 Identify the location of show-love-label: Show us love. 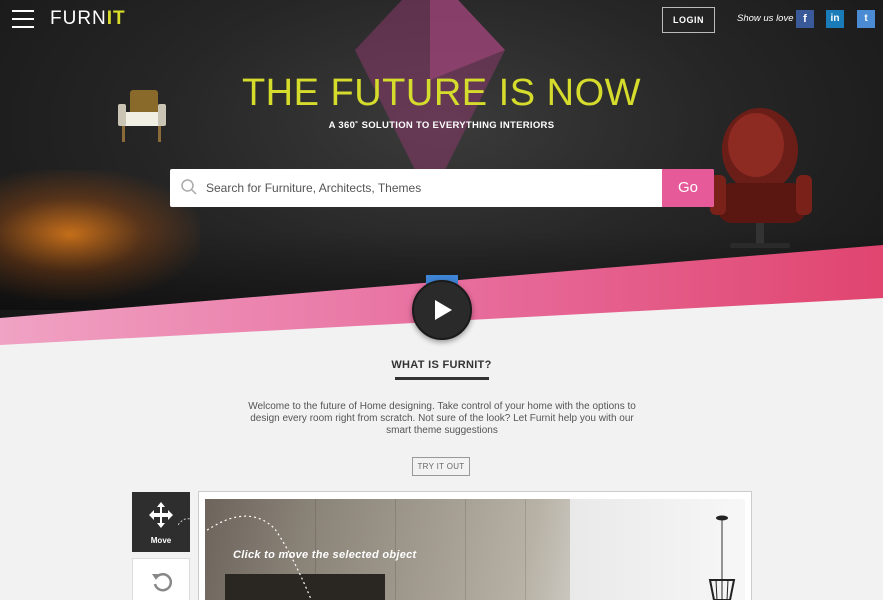
(765, 18).